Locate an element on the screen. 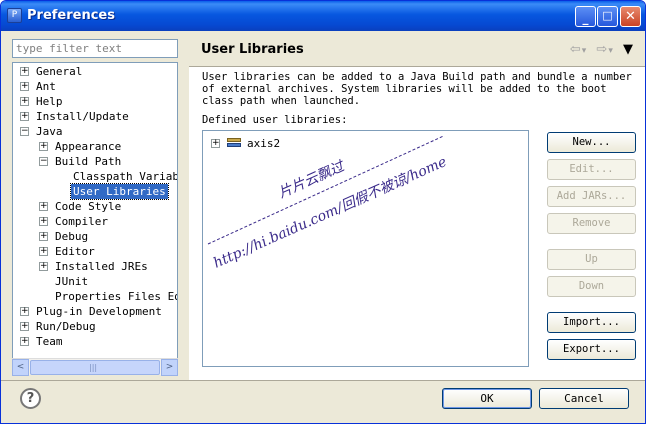  tree-item-code-style: + Code Style is located at coordinates (108, 206).